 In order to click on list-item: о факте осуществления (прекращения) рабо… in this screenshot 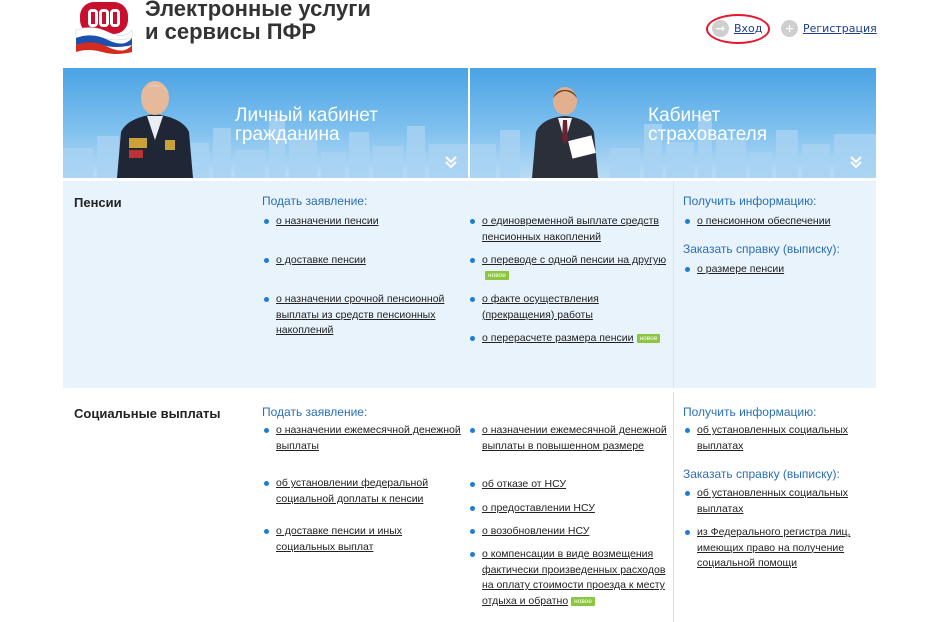, I will do `click(568, 307)`.